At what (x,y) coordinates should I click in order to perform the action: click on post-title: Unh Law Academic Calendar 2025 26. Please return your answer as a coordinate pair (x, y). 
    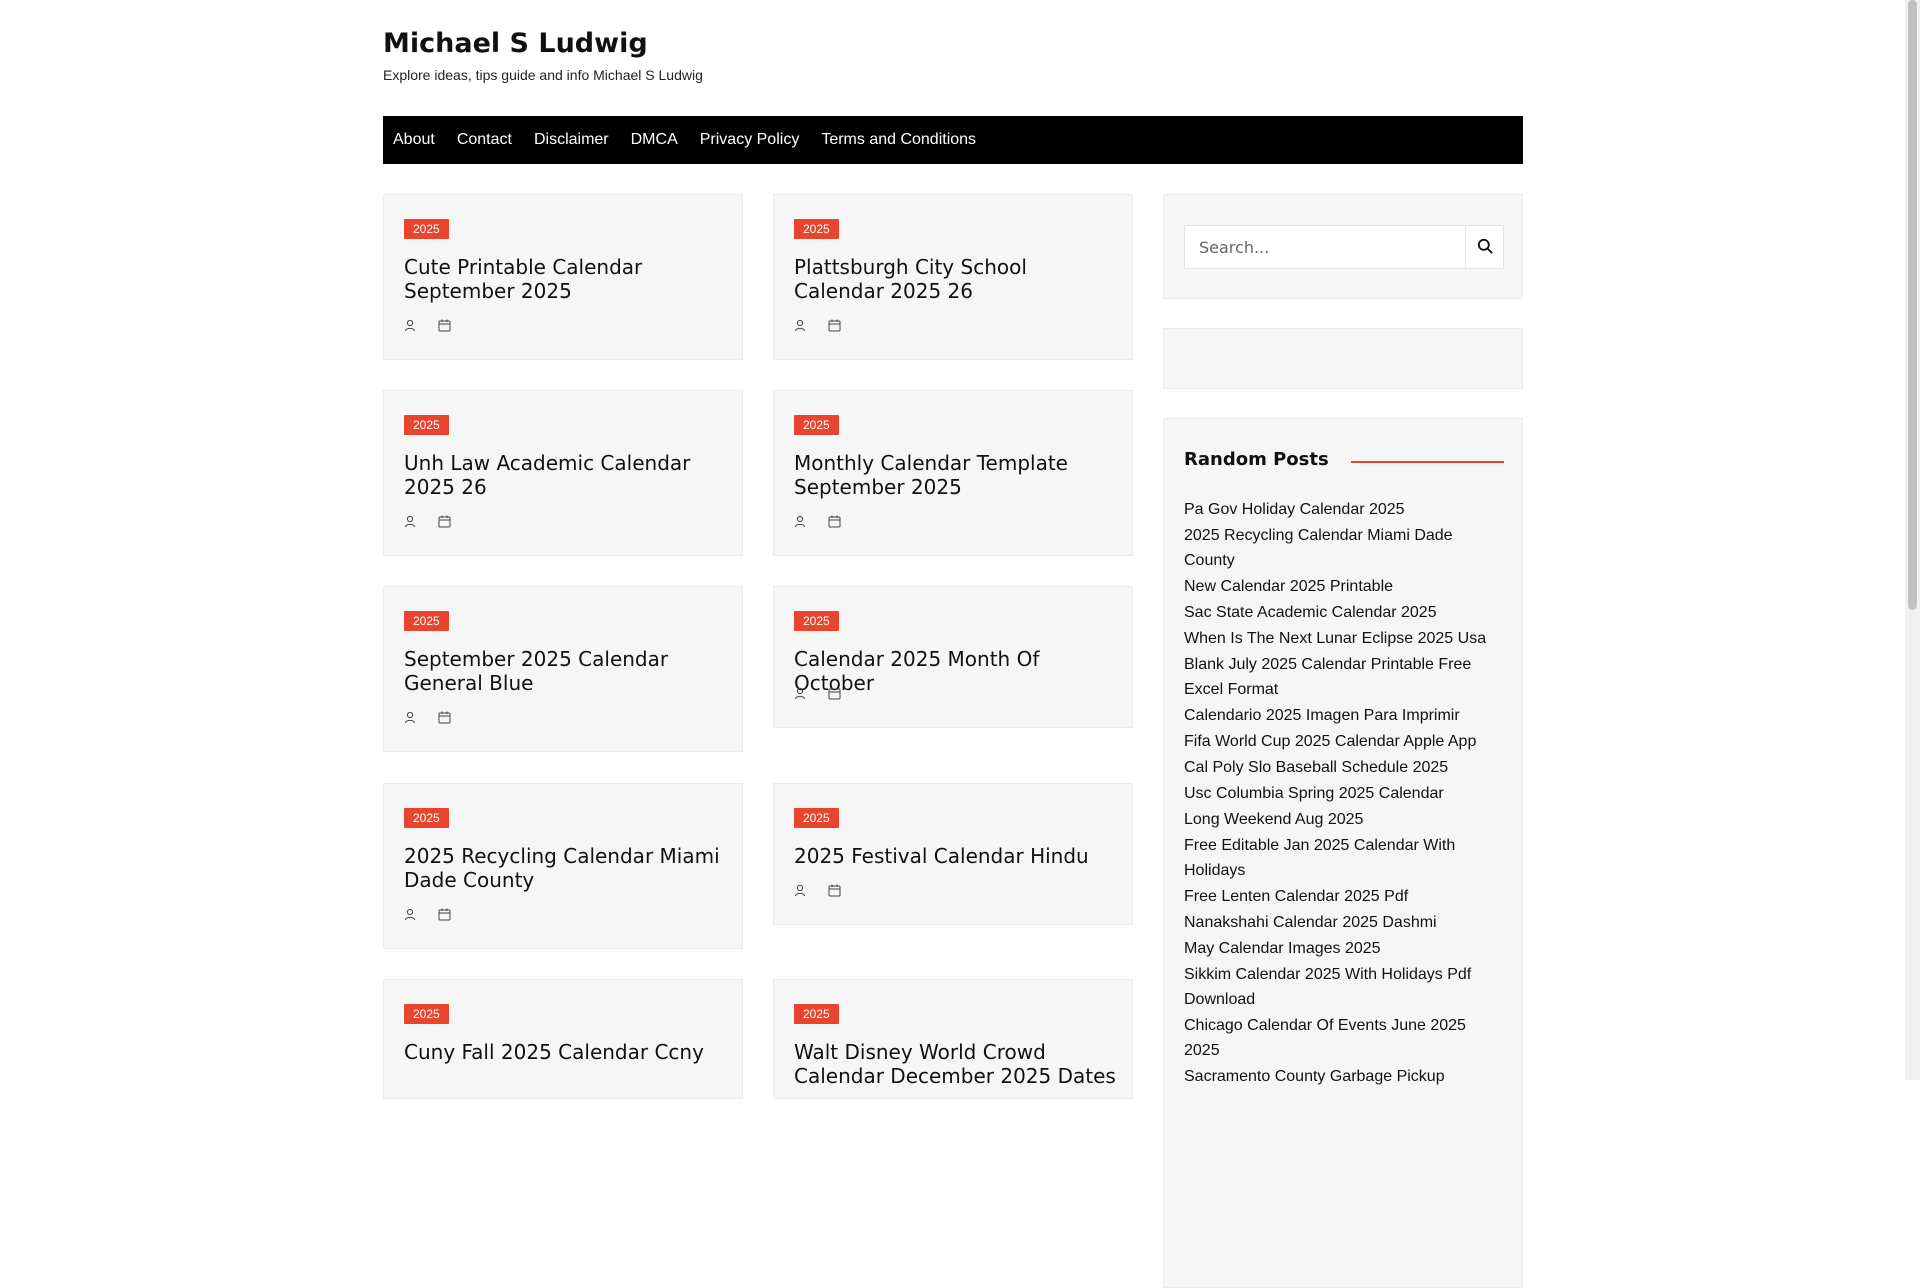
    Looking at the image, I should click on (565, 475).